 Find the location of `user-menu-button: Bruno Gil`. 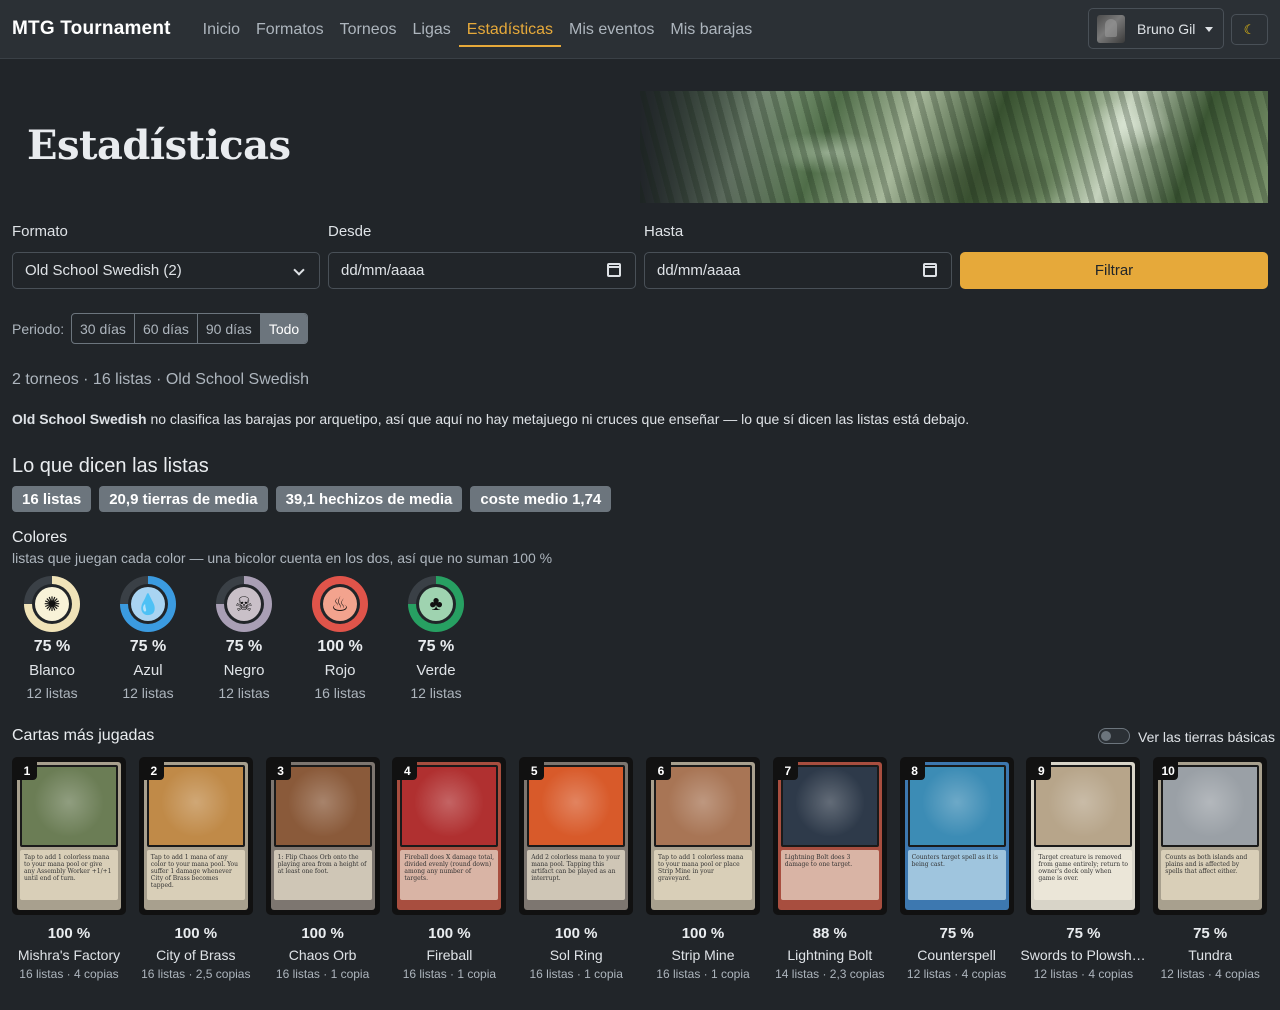

user-menu-button: Bruno Gil is located at coordinates (1156, 28).